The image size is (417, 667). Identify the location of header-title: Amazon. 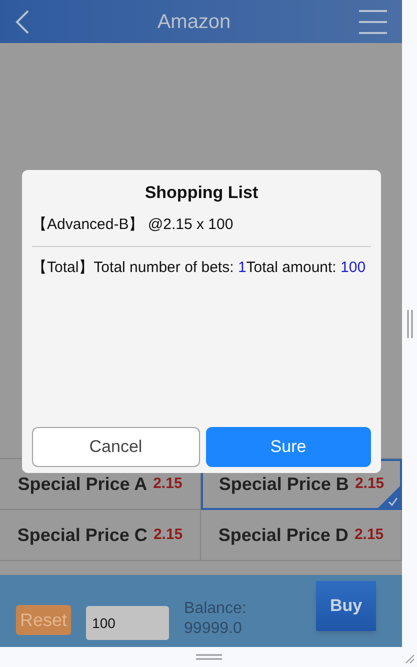
(194, 22).